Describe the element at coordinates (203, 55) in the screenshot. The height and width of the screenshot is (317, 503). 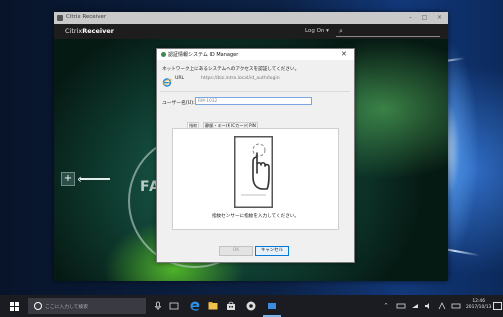
I see `dialog-title: 認証情報システム ID Manager` at that location.